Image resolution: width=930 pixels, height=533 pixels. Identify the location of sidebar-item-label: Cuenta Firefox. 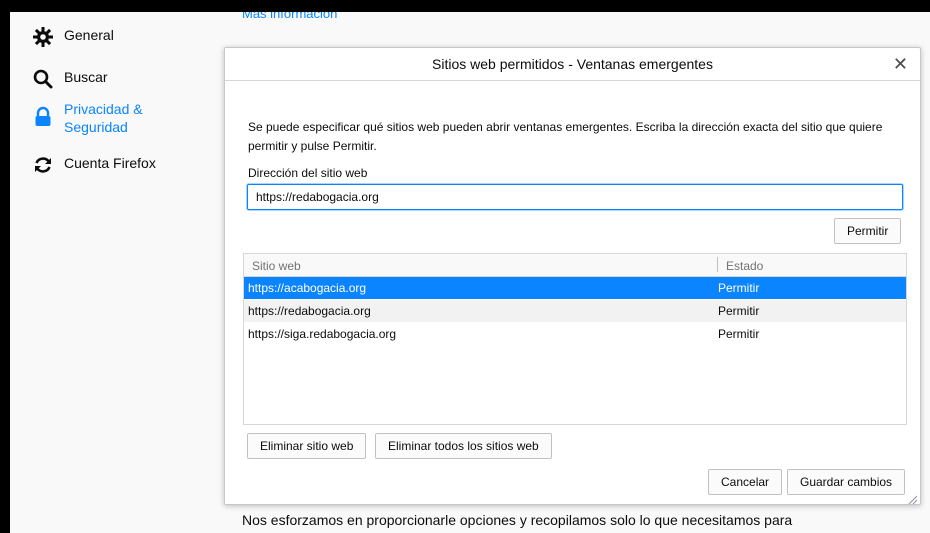
(110, 163).